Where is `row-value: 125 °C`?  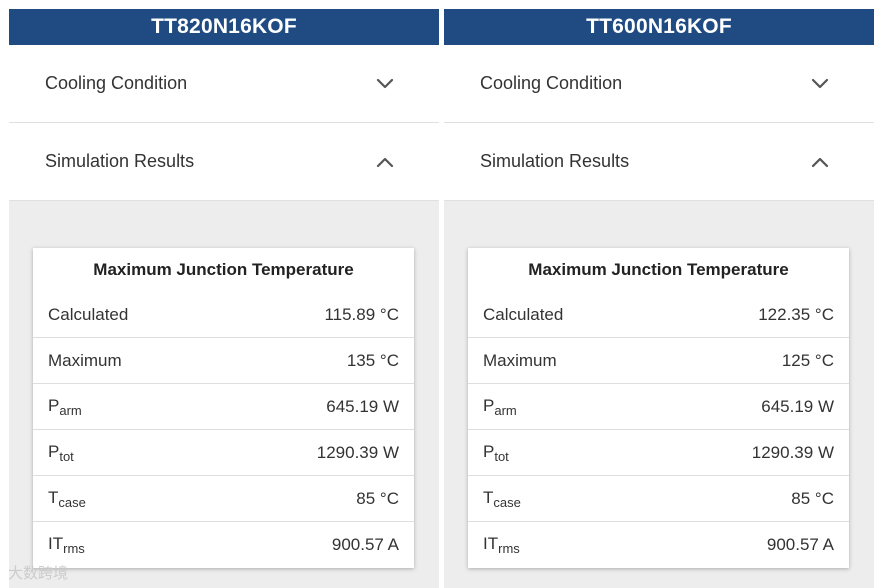
row-value: 125 °C is located at coordinates (807, 360).